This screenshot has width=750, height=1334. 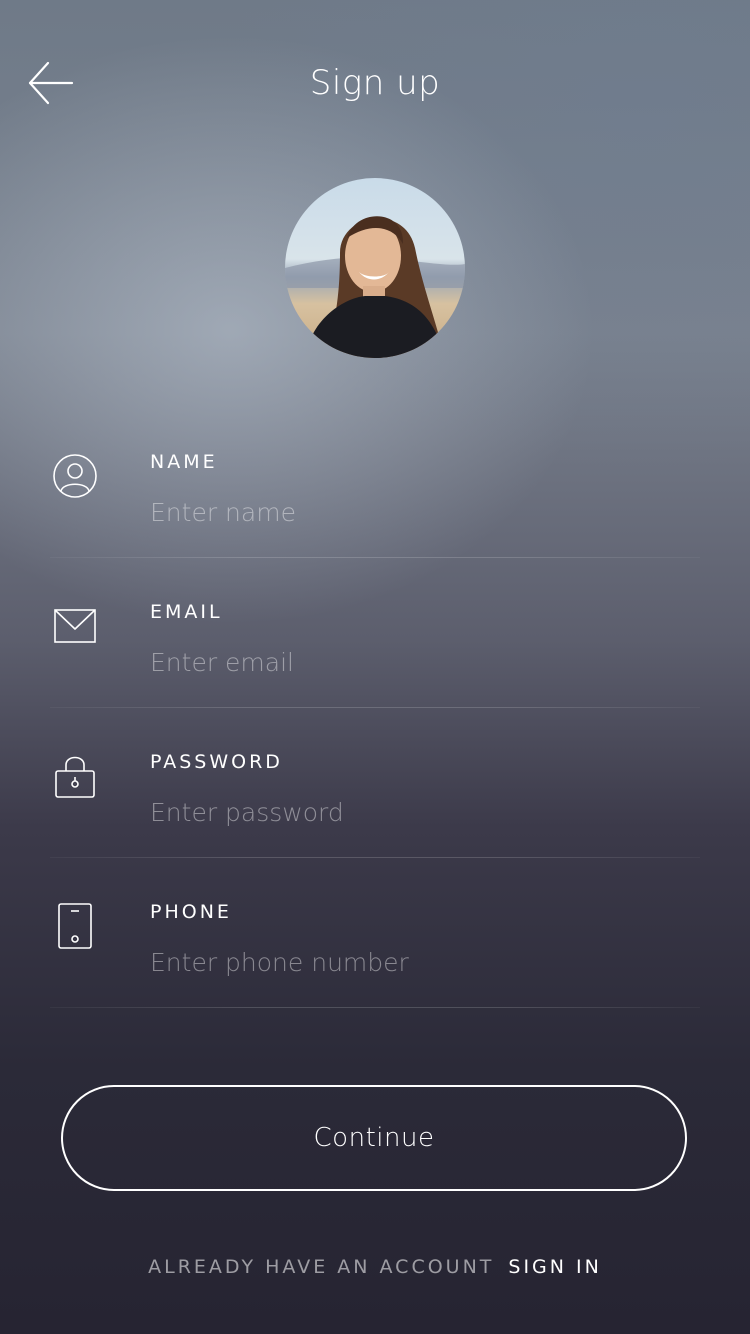 I want to click on email-field: EMAIL, so click(x=375, y=633).